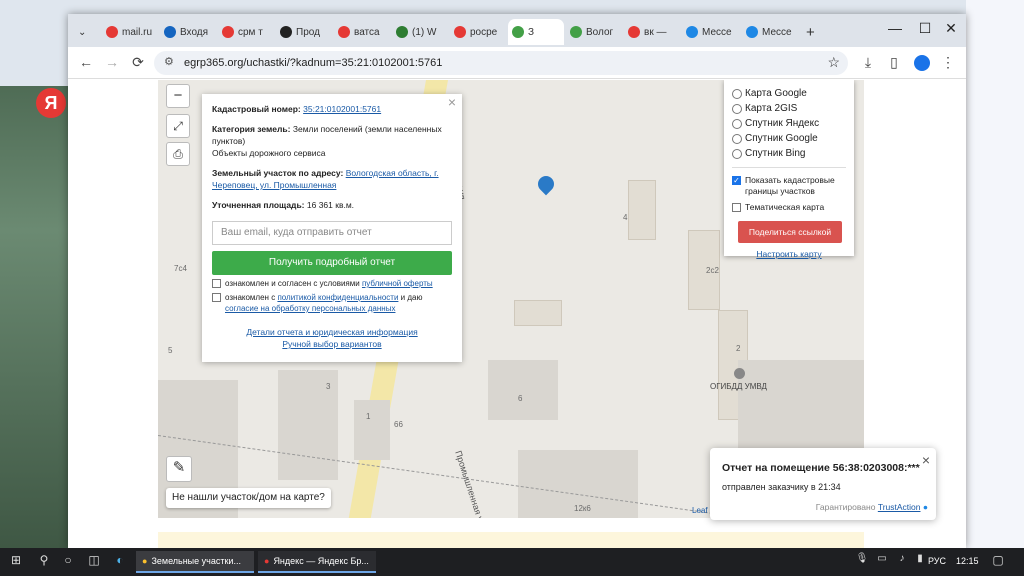 This screenshot has width=1024, height=576. What do you see at coordinates (625, 217) in the screenshot?
I see `house-number: 4` at bounding box center [625, 217].